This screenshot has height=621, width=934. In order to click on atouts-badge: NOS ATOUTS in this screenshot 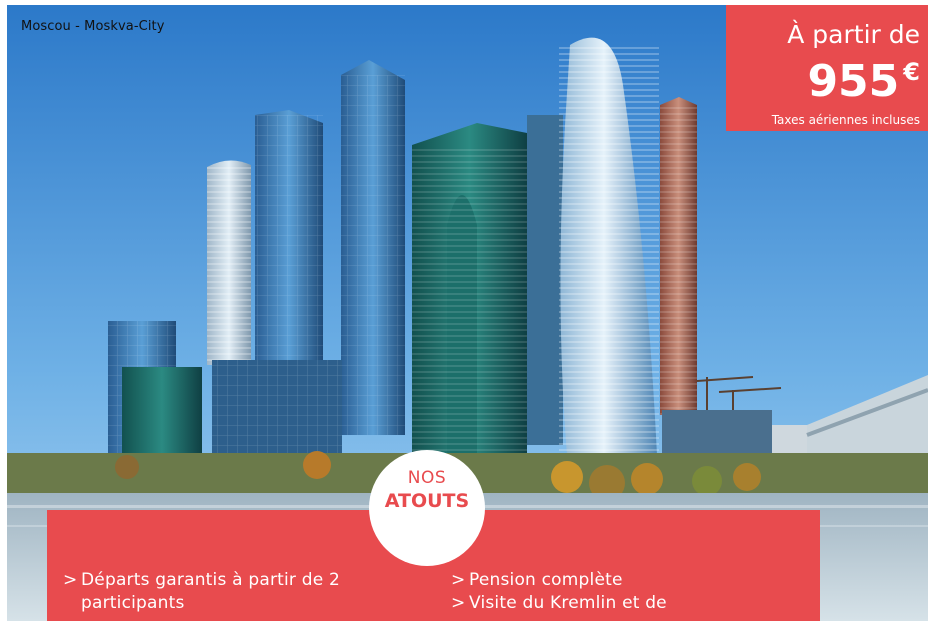, I will do `click(427, 508)`.